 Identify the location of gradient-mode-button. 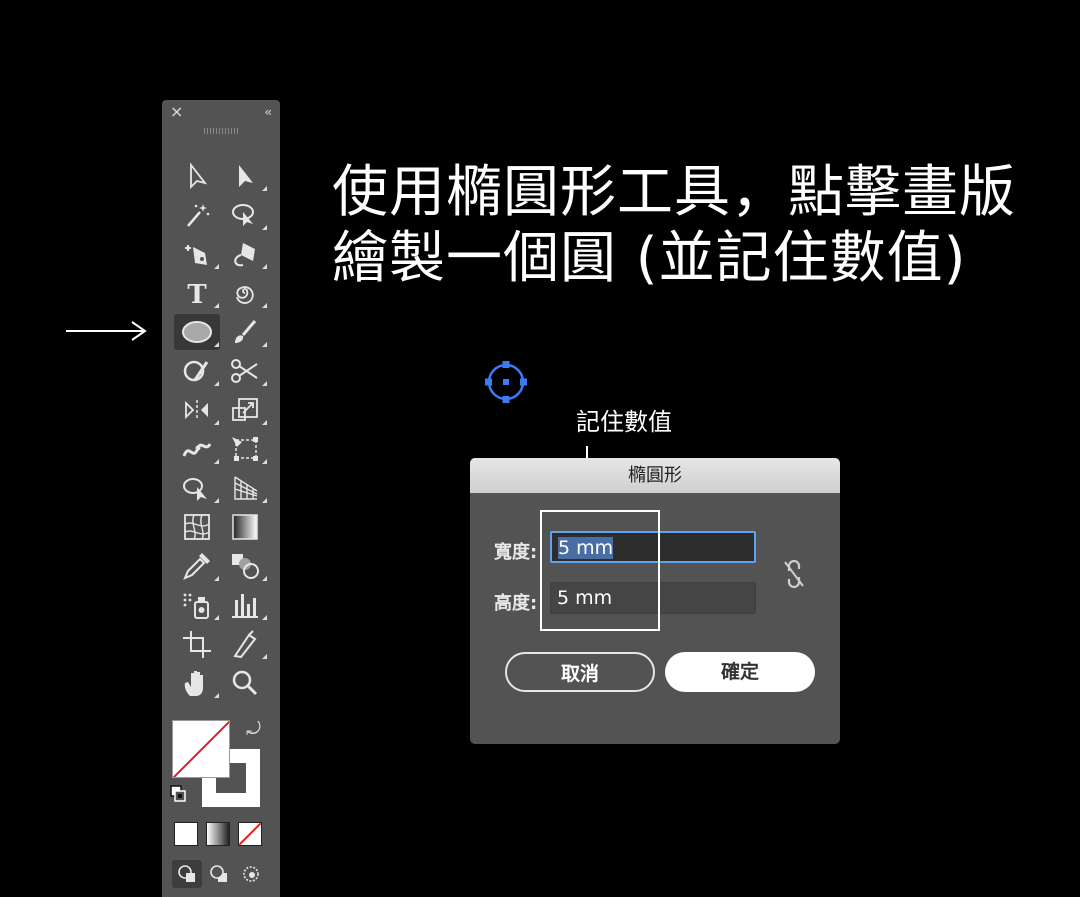
(218, 834).